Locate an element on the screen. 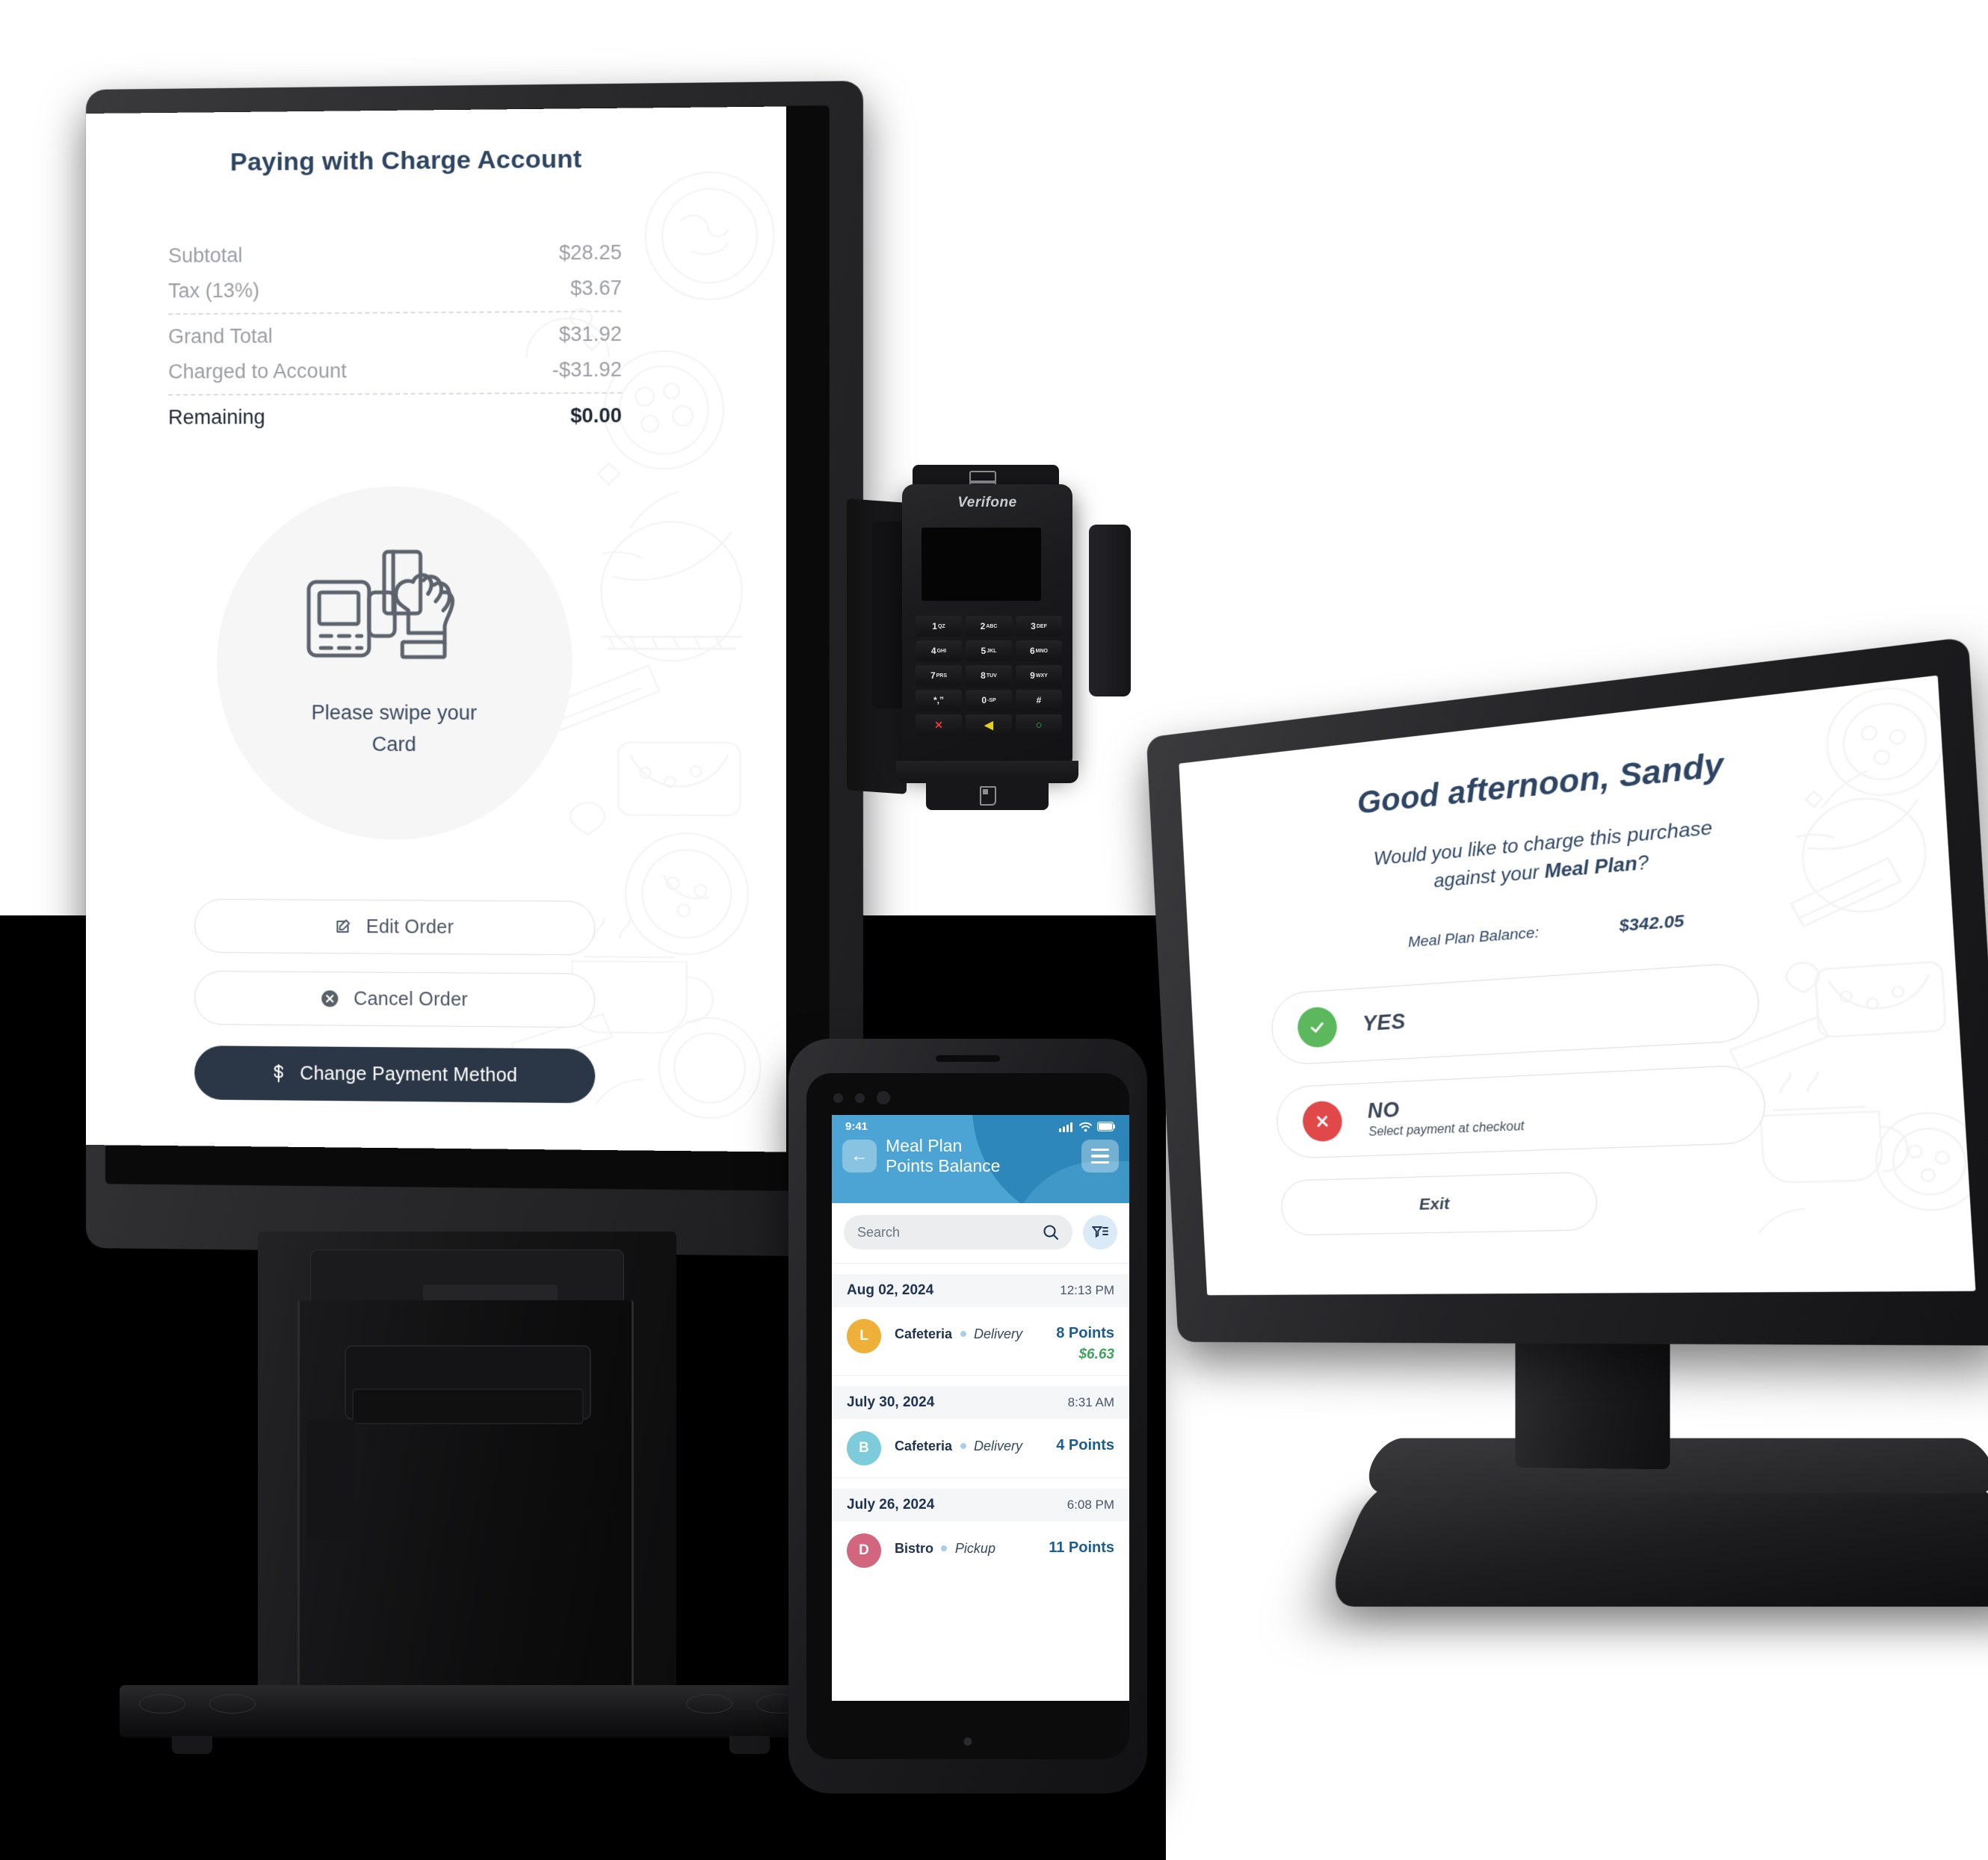  key-digit: 9 is located at coordinates (1032, 675).